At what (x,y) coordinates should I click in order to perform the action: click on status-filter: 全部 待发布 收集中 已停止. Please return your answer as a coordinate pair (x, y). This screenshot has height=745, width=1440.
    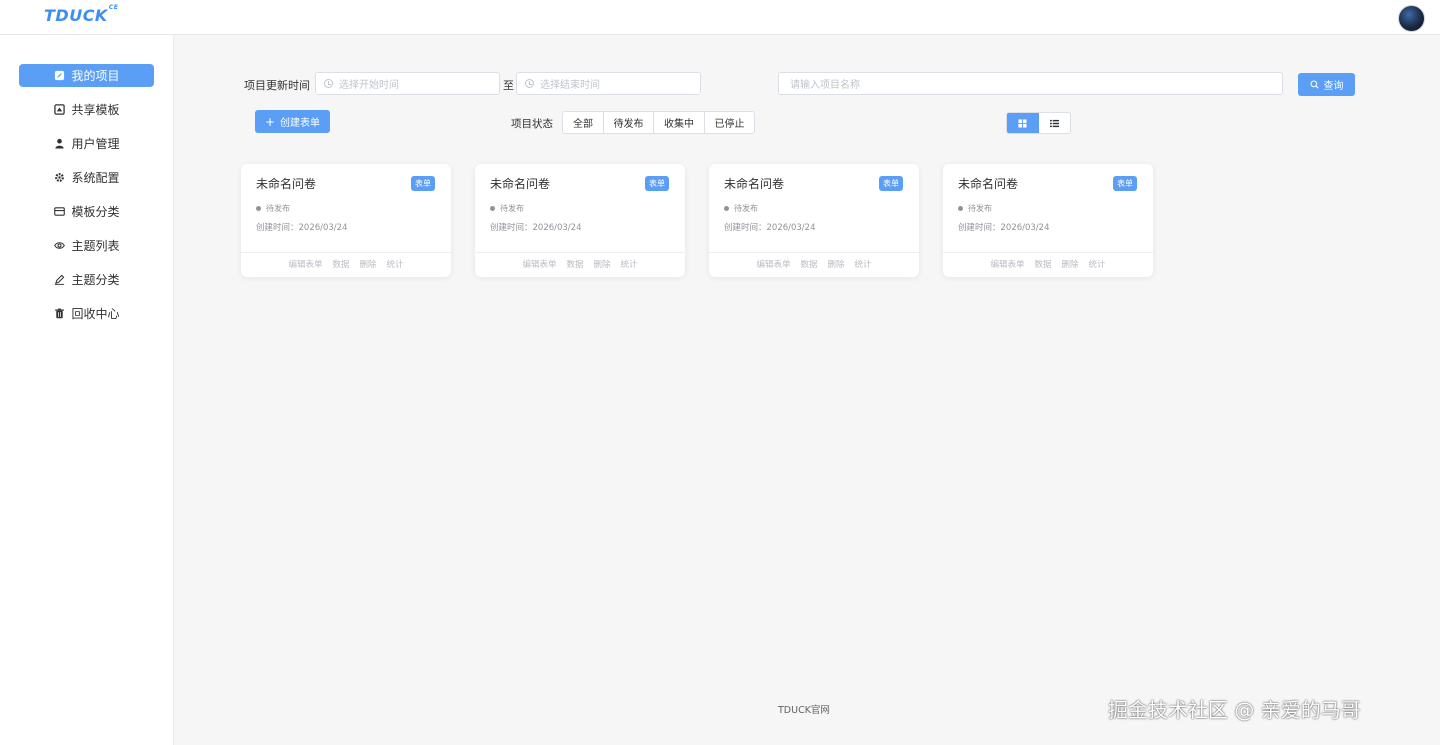
    Looking at the image, I should click on (658, 122).